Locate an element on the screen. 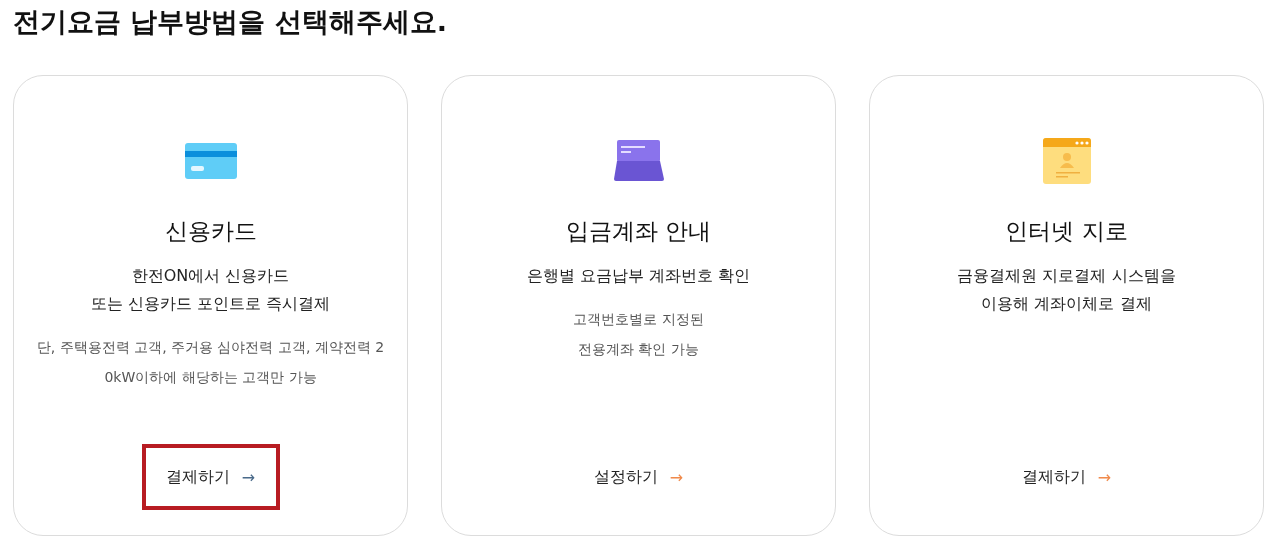  card-title: 입금계좌 안내 is located at coordinates (638, 231).